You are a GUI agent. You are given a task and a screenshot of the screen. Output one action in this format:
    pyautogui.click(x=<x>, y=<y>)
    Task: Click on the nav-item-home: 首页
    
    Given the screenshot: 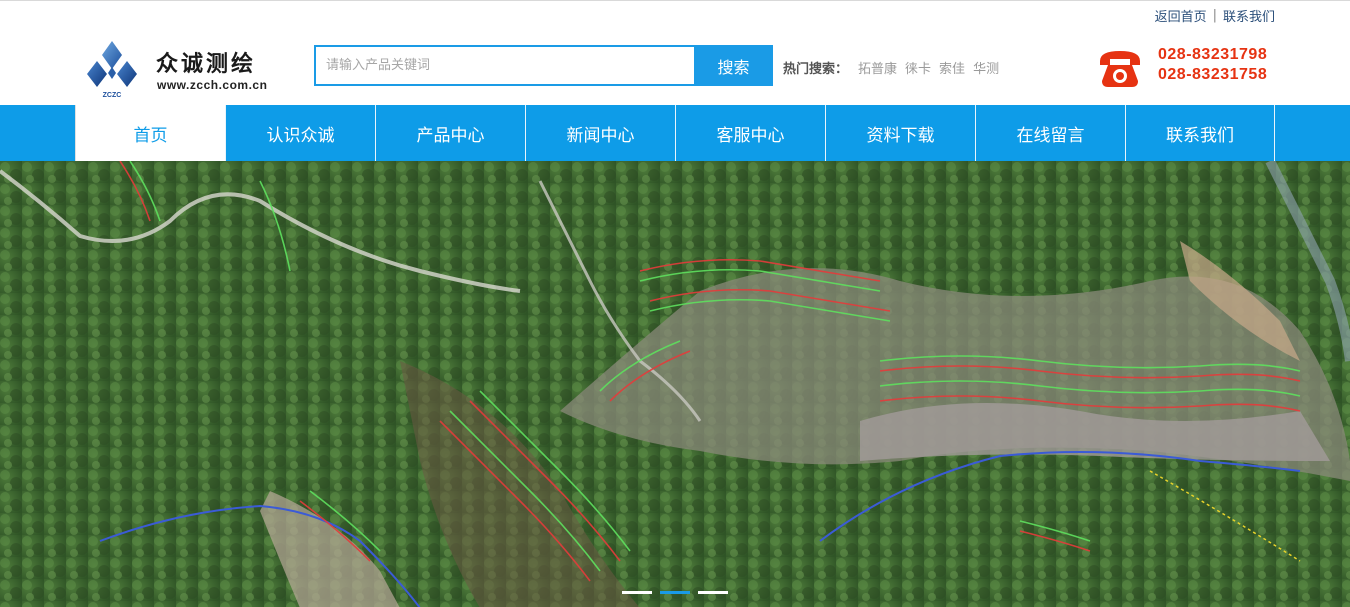 What is the action you would take?
    pyautogui.click(x=150, y=133)
    